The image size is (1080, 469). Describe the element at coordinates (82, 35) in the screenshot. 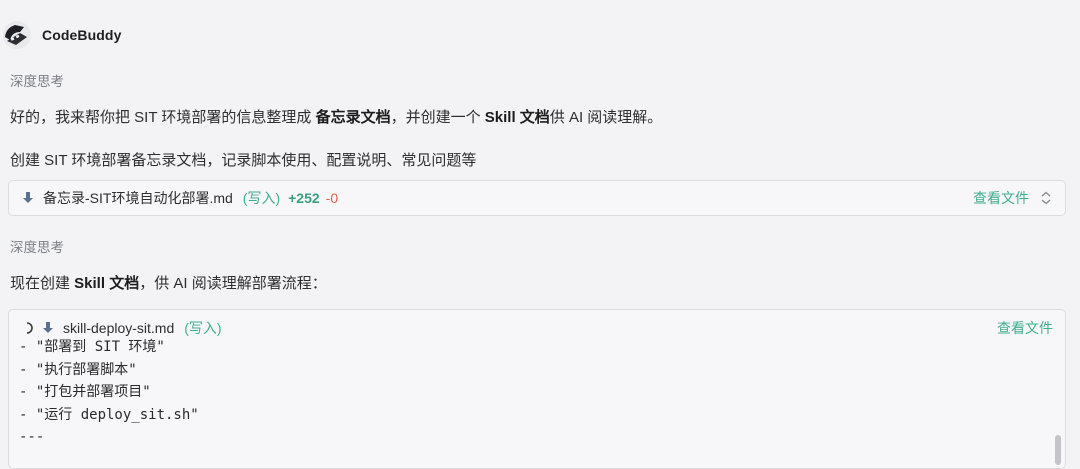

I see `app-name: CodeBuddy` at that location.